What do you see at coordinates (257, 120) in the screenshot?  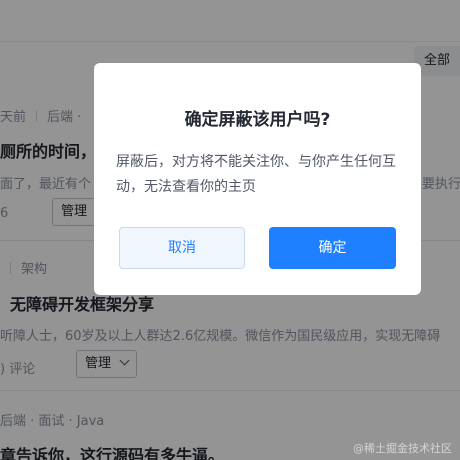 I see `dialog-title: 确定屏蔽该用户吗?` at bounding box center [257, 120].